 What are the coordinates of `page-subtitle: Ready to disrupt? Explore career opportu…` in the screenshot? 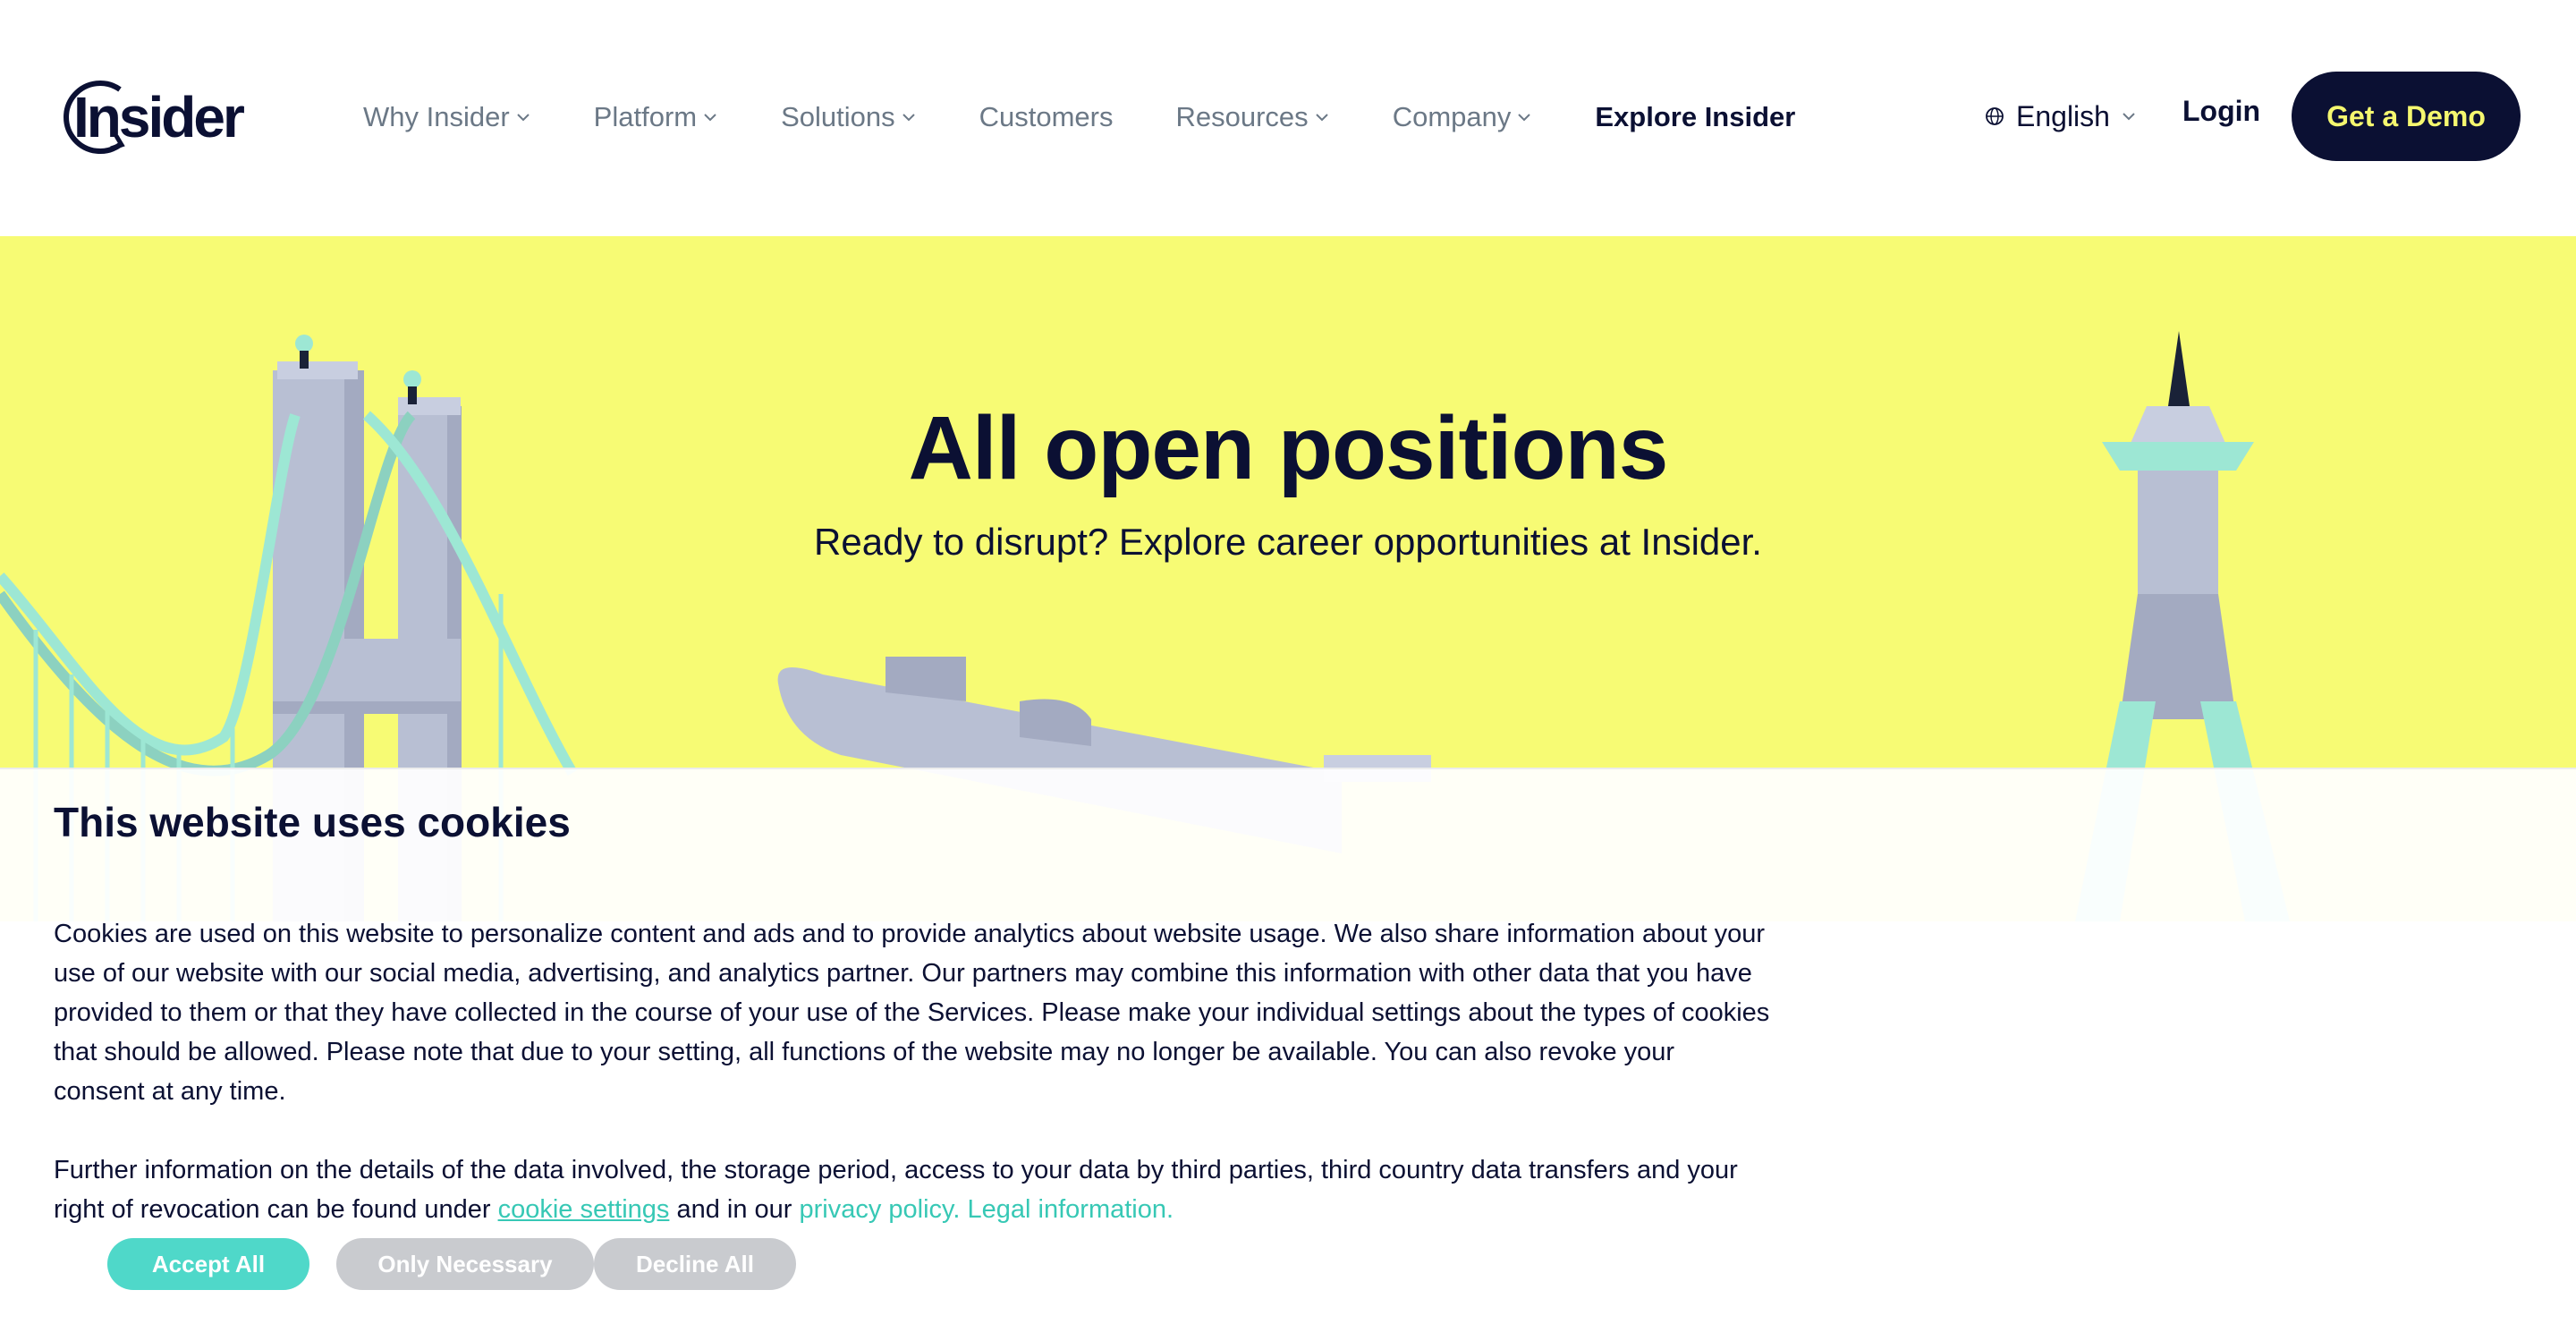 It's located at (1288, 542).